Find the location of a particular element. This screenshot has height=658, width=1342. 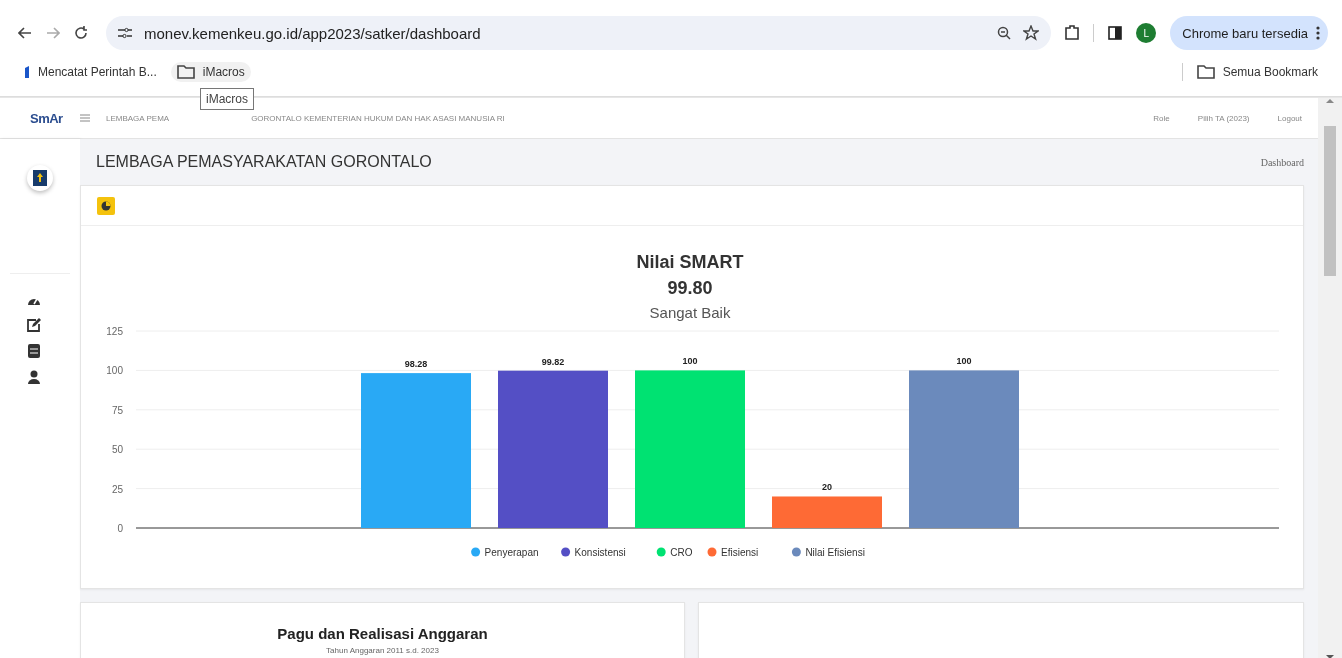

url-text: monev.kemenkeu.go.id/app2023/satker/dashboard is located at coordinates (313, 33).